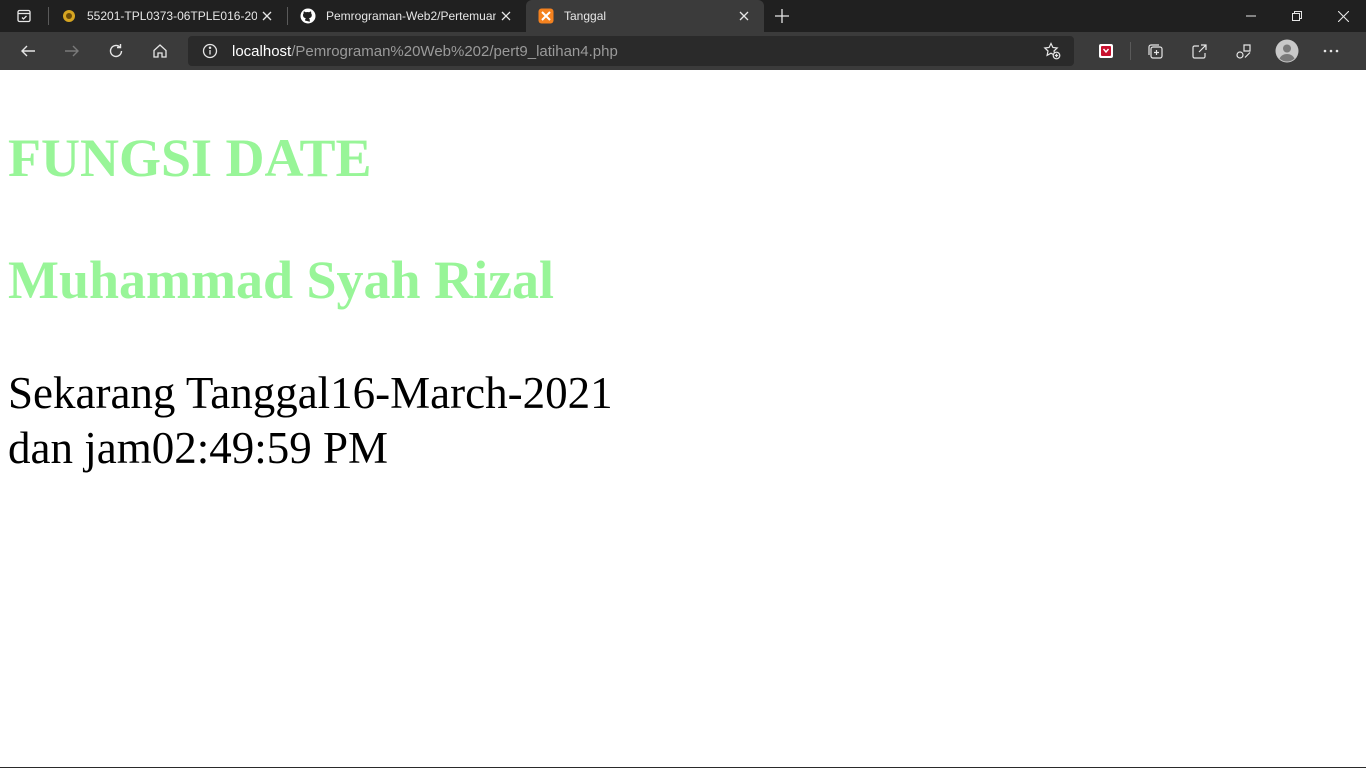  What do you see at coordinates (1199, 51) in the screenshot?
I see `share-icon` at bounding box center [1199, 51].